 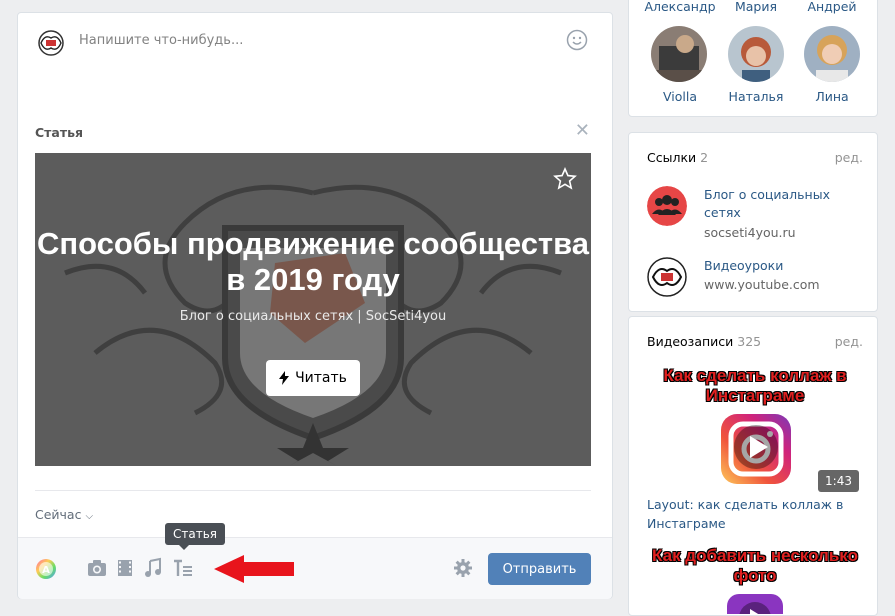 What do you see at coordinates (582, 131) in the screenshot?
I see `remove-attachment-icon: ✕` at bounding box center [582, 131].